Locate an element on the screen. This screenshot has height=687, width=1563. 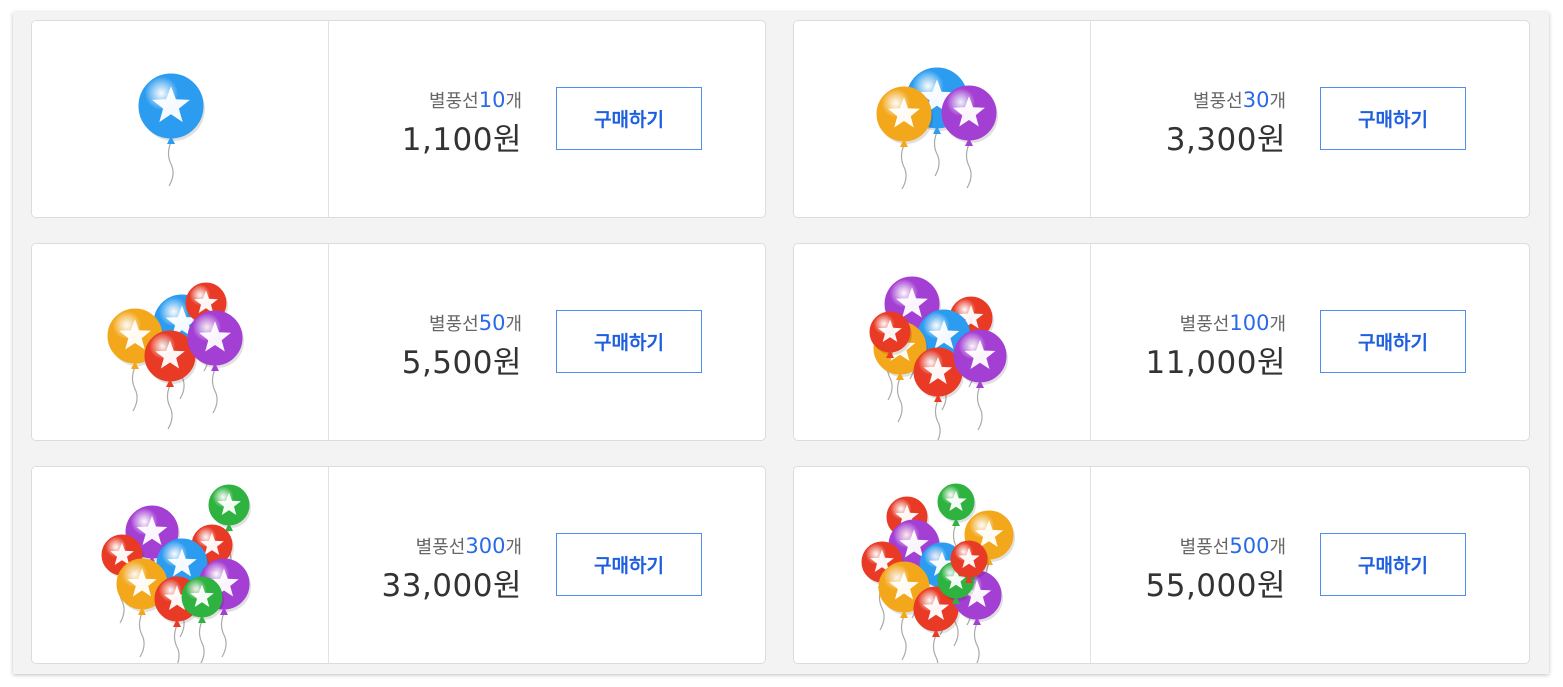
product-card: 별풍선300개 33,000원 구매하기 is located at coordinates (398, 565).